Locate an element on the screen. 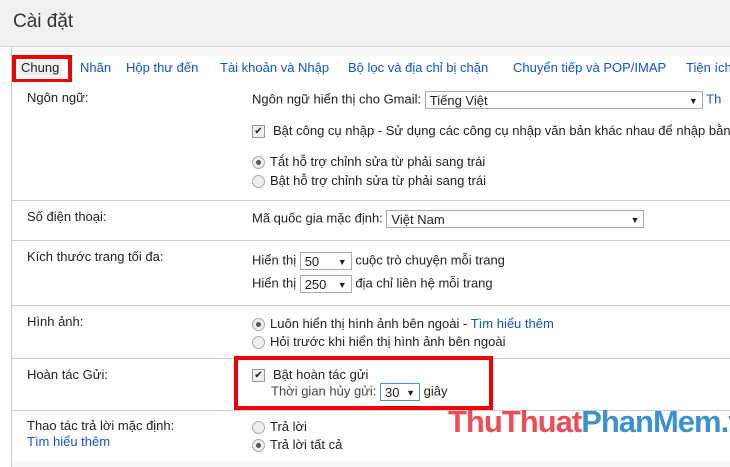 The width and height of the screenshot is (730, 467). images-label: Hình ảnh: is located at coordinates (55, 321).